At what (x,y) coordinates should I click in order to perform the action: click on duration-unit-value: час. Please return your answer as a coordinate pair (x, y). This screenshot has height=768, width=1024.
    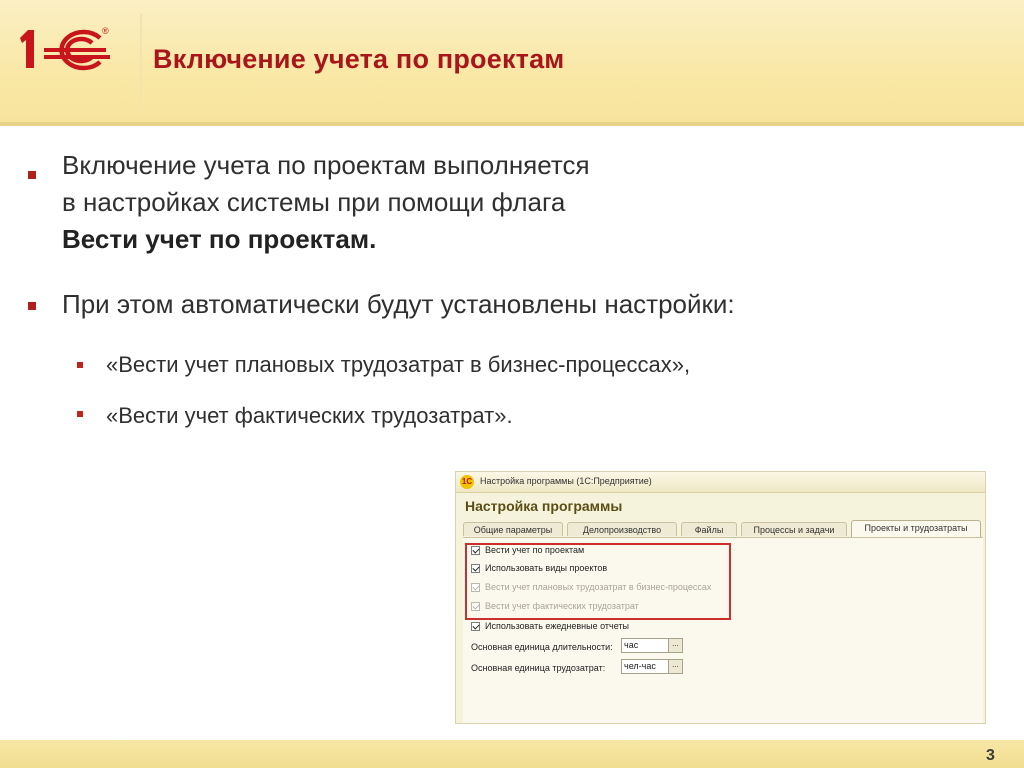
    Looking at the image, I should click on (631, 645).